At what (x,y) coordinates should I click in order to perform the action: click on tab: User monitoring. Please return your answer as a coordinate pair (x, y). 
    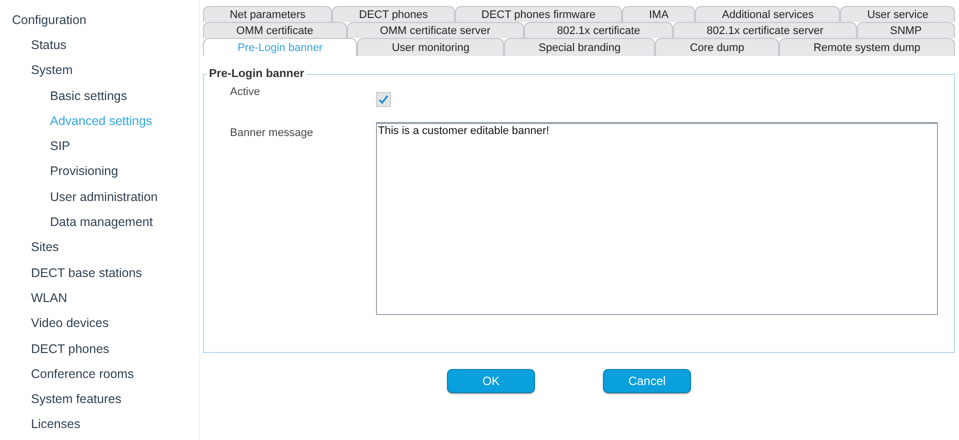
    Looking at the image, I should click on (430, 47).